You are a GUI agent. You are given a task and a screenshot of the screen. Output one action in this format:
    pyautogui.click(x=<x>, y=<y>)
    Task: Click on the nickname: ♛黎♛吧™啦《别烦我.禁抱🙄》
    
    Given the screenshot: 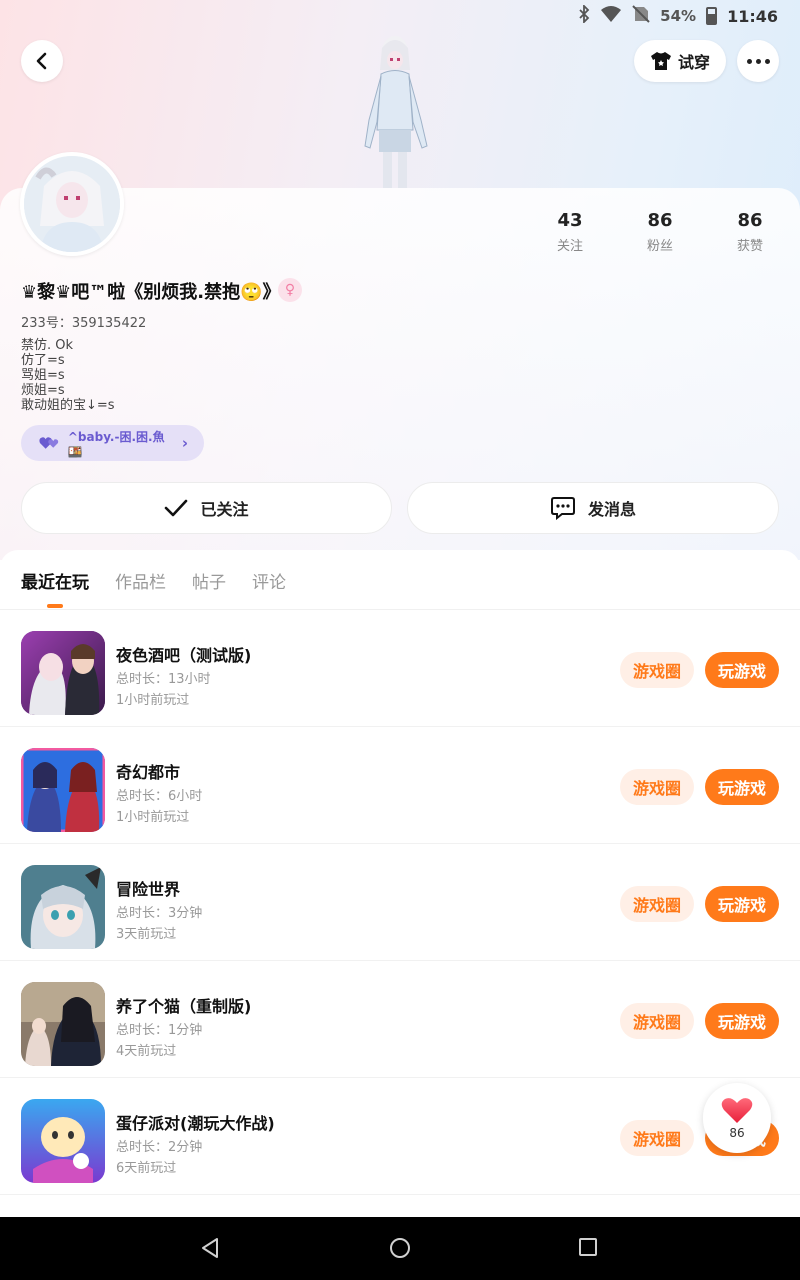 What is the action you would take?
    pyautogui.click(x=151, y=292)
    